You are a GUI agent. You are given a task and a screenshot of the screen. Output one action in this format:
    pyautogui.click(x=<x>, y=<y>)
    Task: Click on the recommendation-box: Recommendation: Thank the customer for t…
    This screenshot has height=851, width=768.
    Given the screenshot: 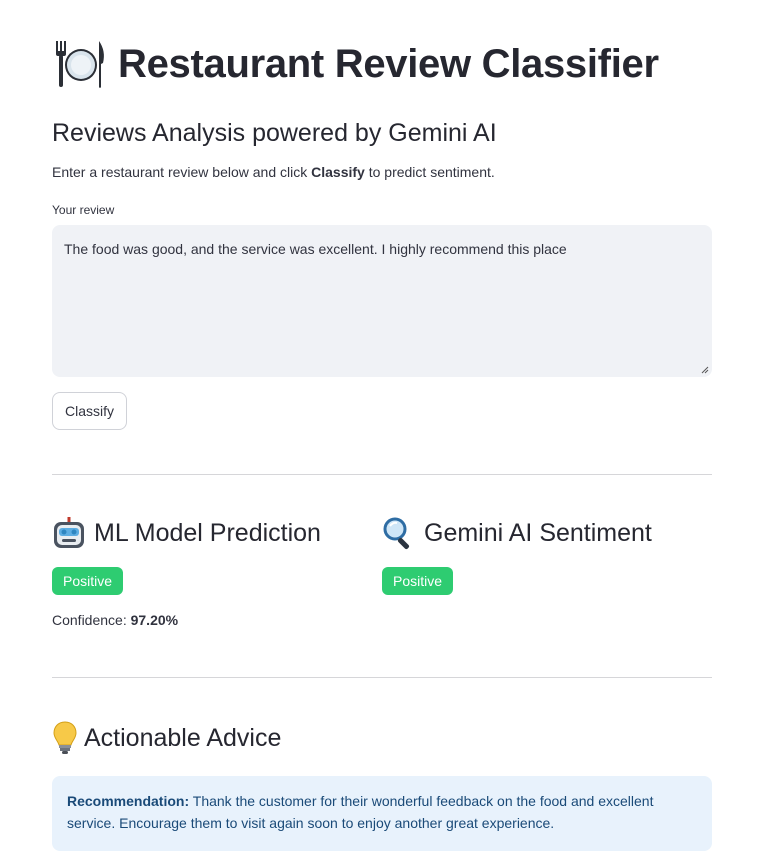 What is the action you would take?
    pyautogui.click(x=382, y=813)
    